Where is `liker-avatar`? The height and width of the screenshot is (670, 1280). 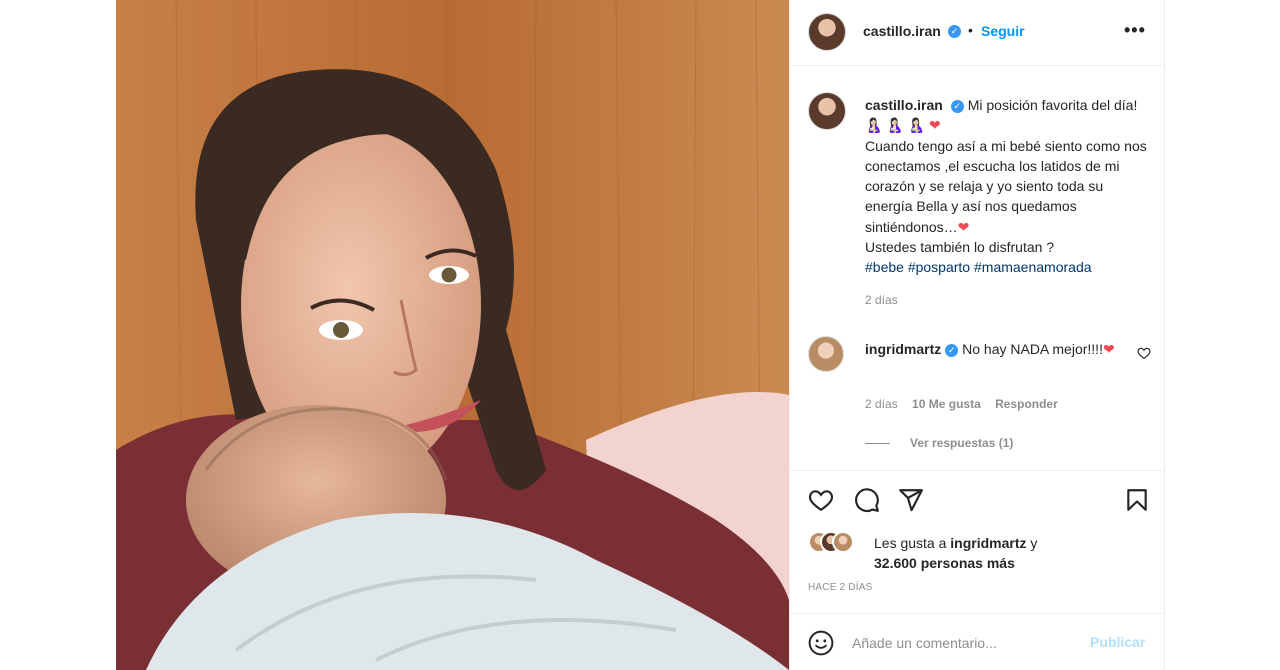 liker-avatar is located at coordinates (843, 542).